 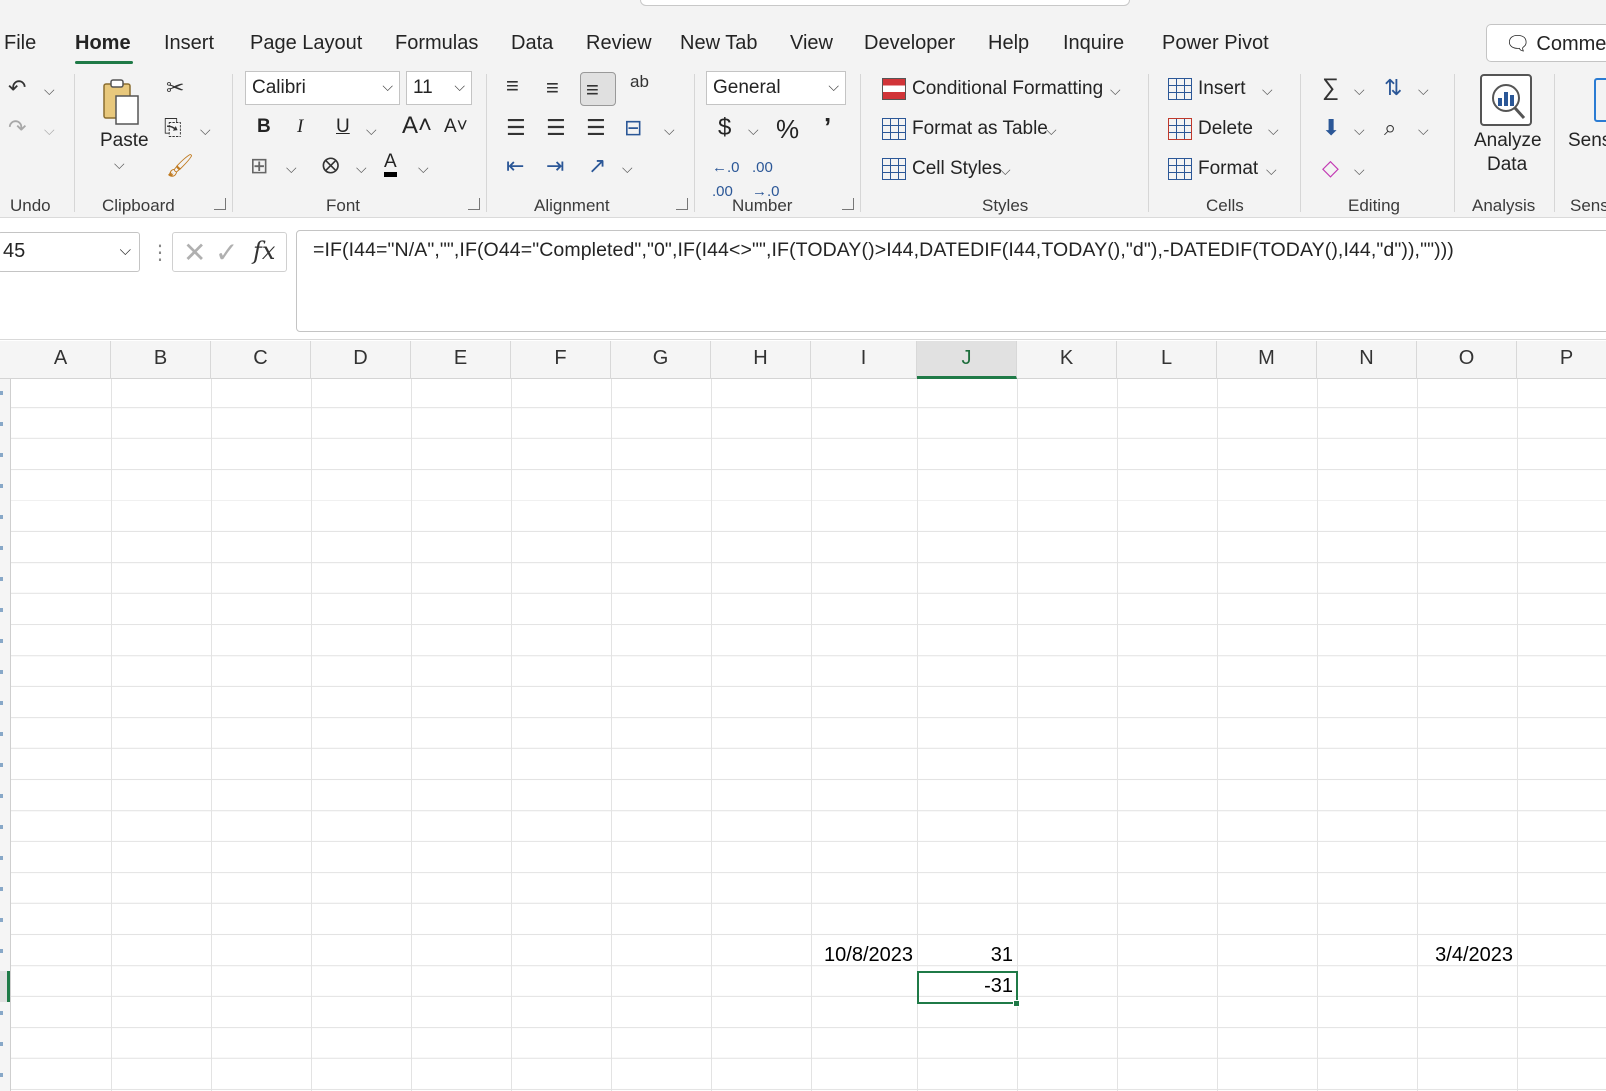 I want to click on cell-styles-button: Cell Styles, so click(x=957, y=169).